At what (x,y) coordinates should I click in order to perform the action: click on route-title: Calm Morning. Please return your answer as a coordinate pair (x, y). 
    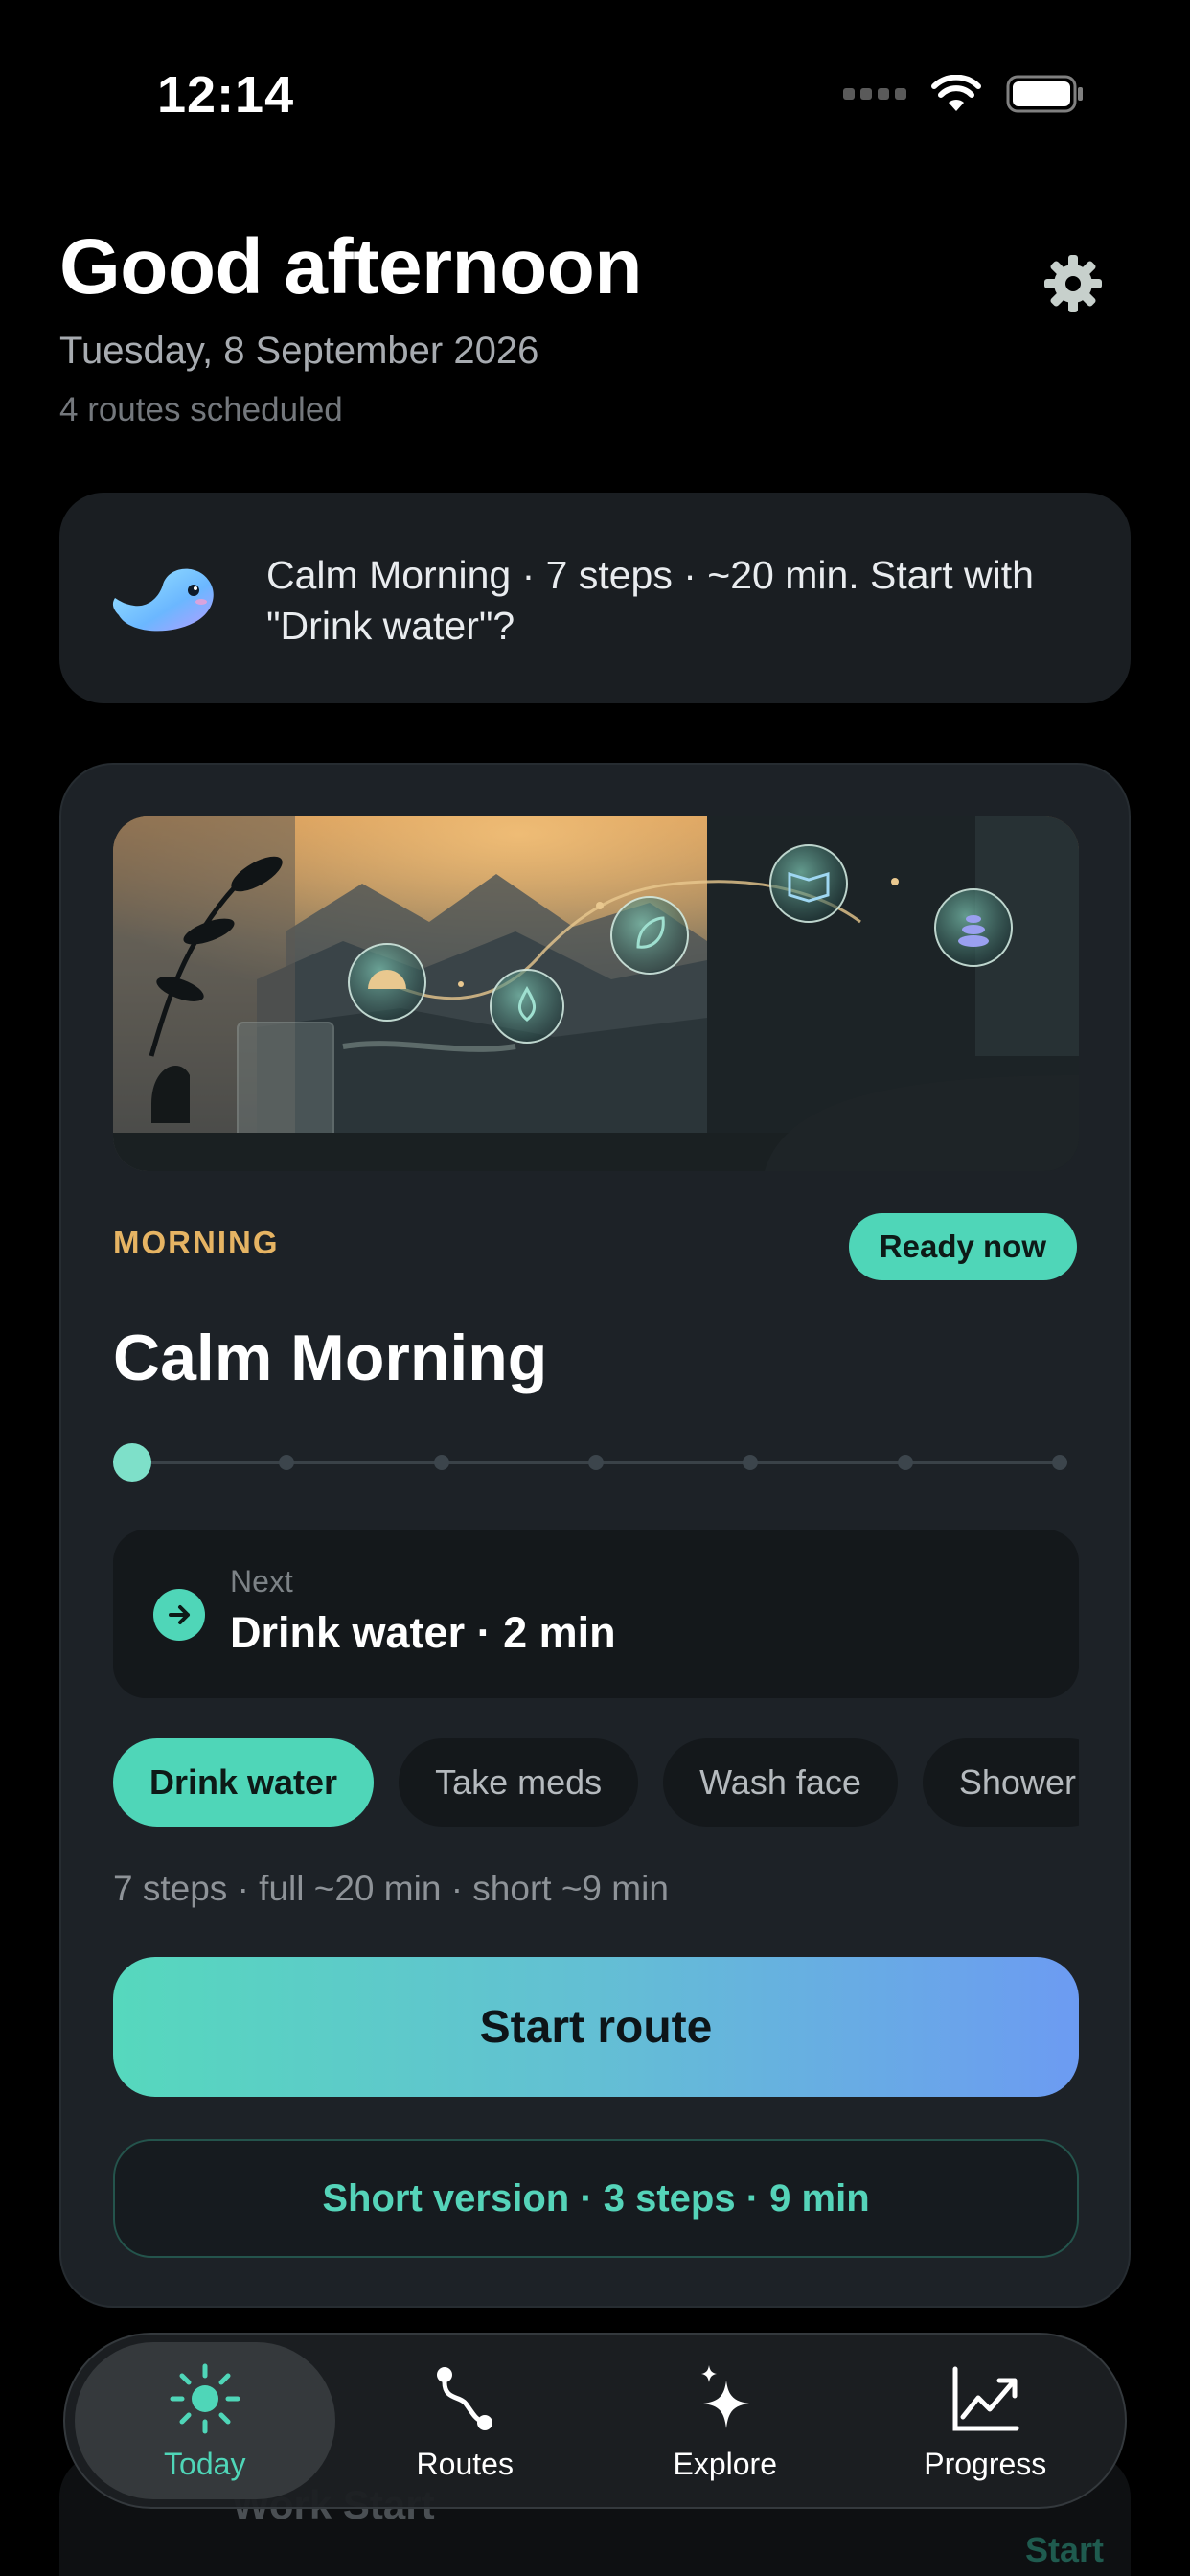
    Looking at the image, I should click on (331, 1358).